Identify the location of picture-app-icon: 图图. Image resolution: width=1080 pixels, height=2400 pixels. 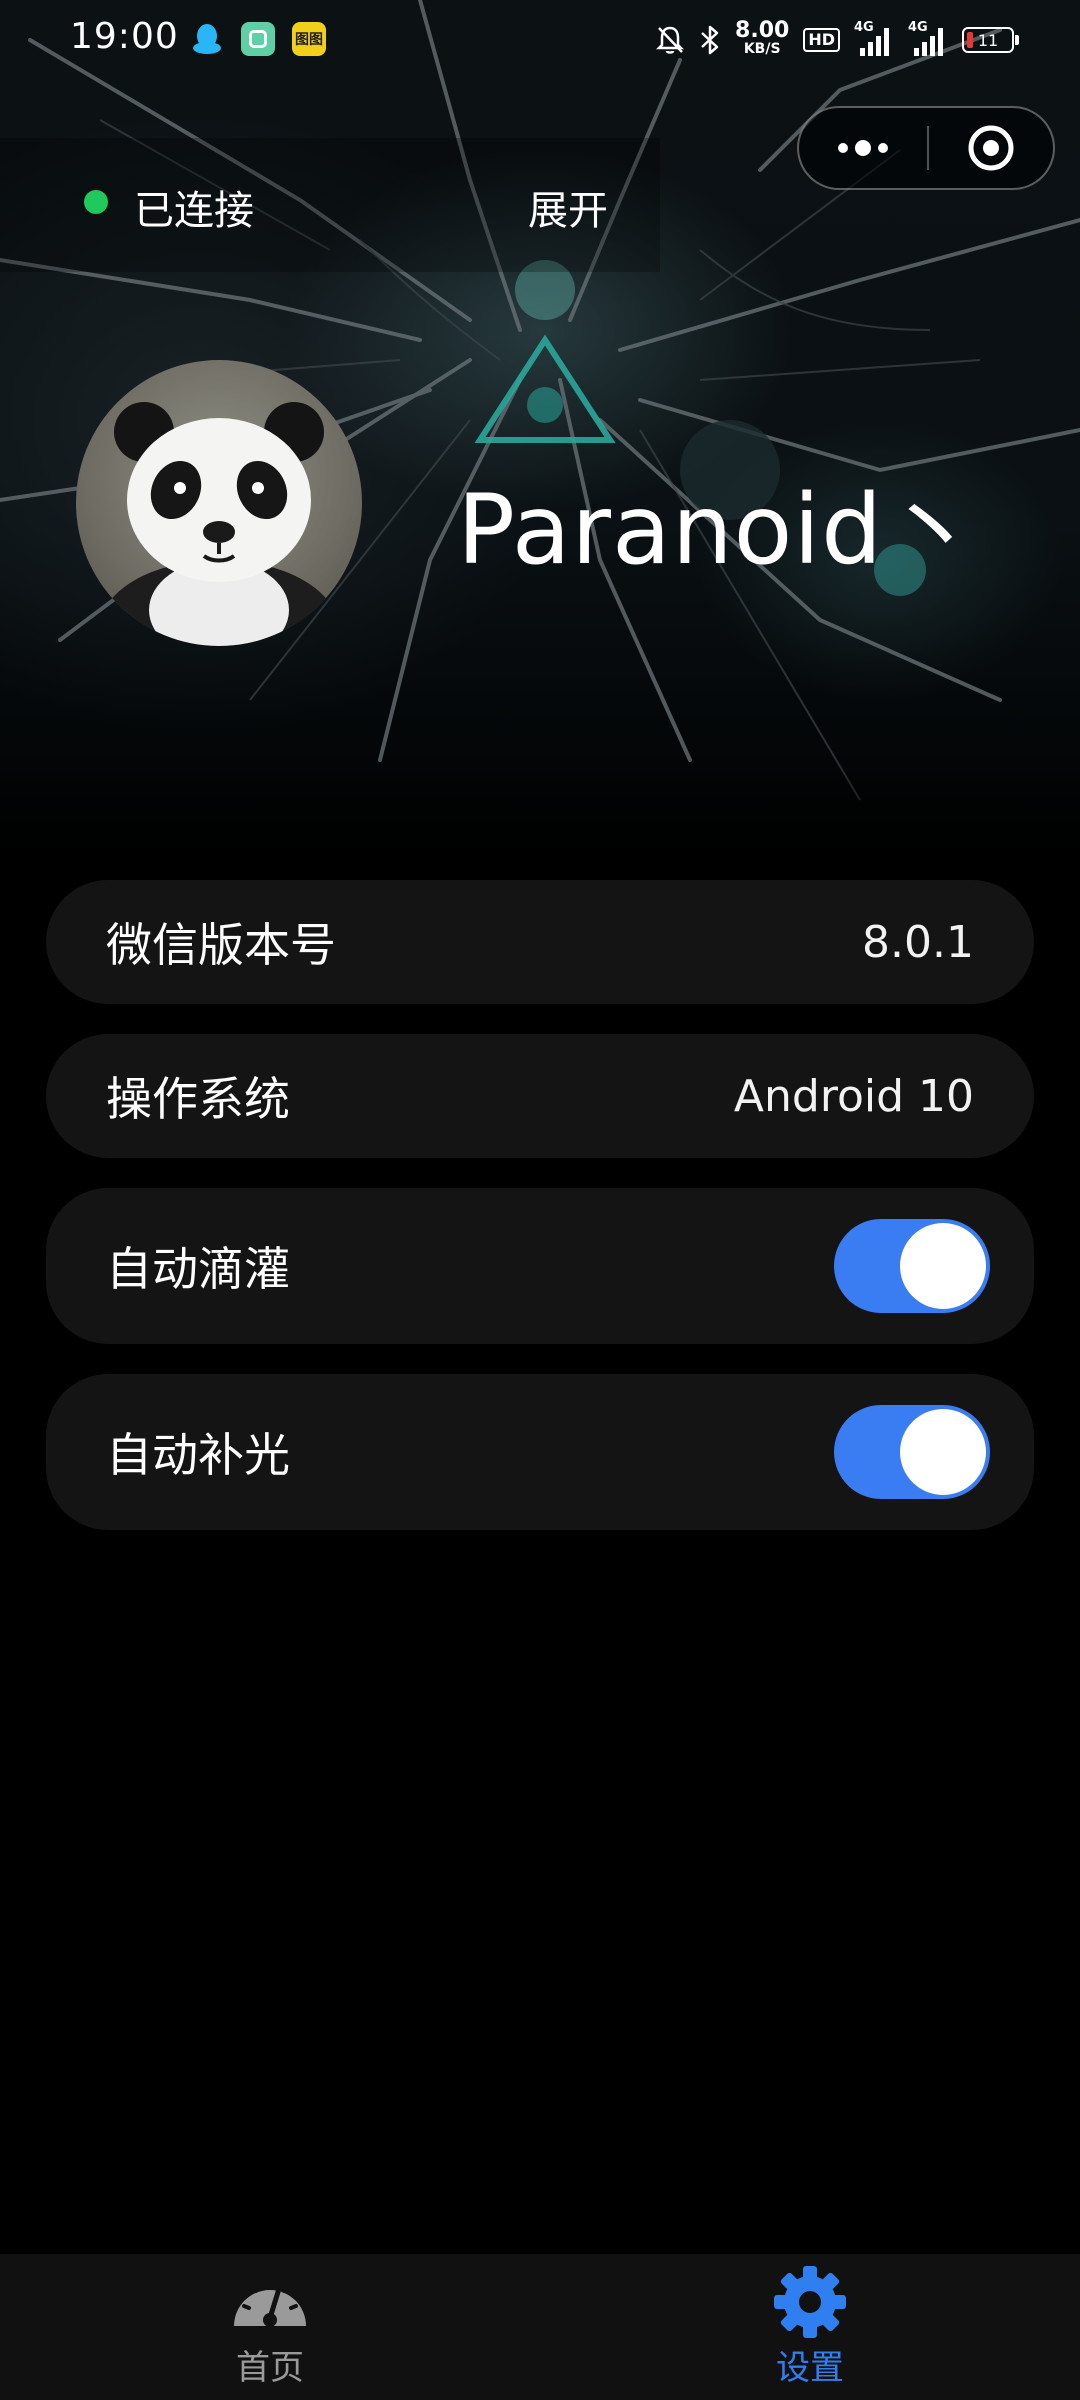
(309, 39).